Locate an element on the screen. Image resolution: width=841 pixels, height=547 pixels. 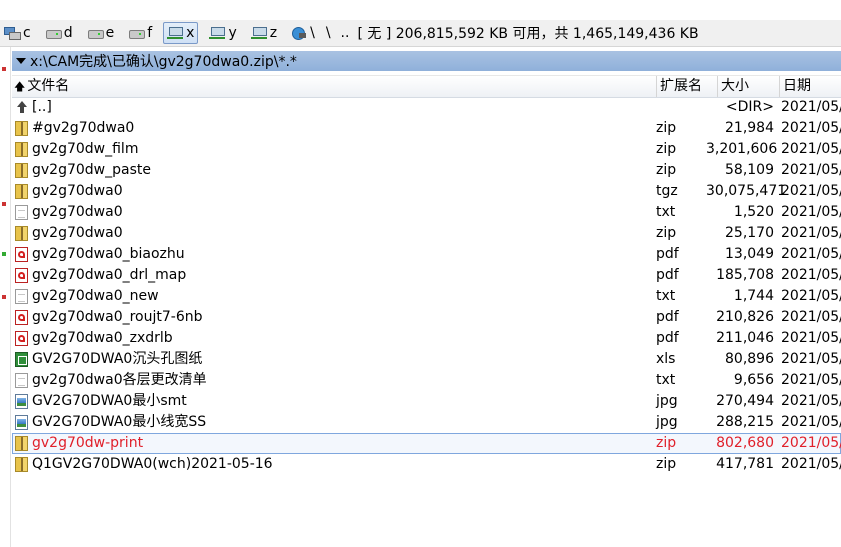
file-name: gv2g70dwa0_roujt7-6nb is located at coordinates (117, 317).